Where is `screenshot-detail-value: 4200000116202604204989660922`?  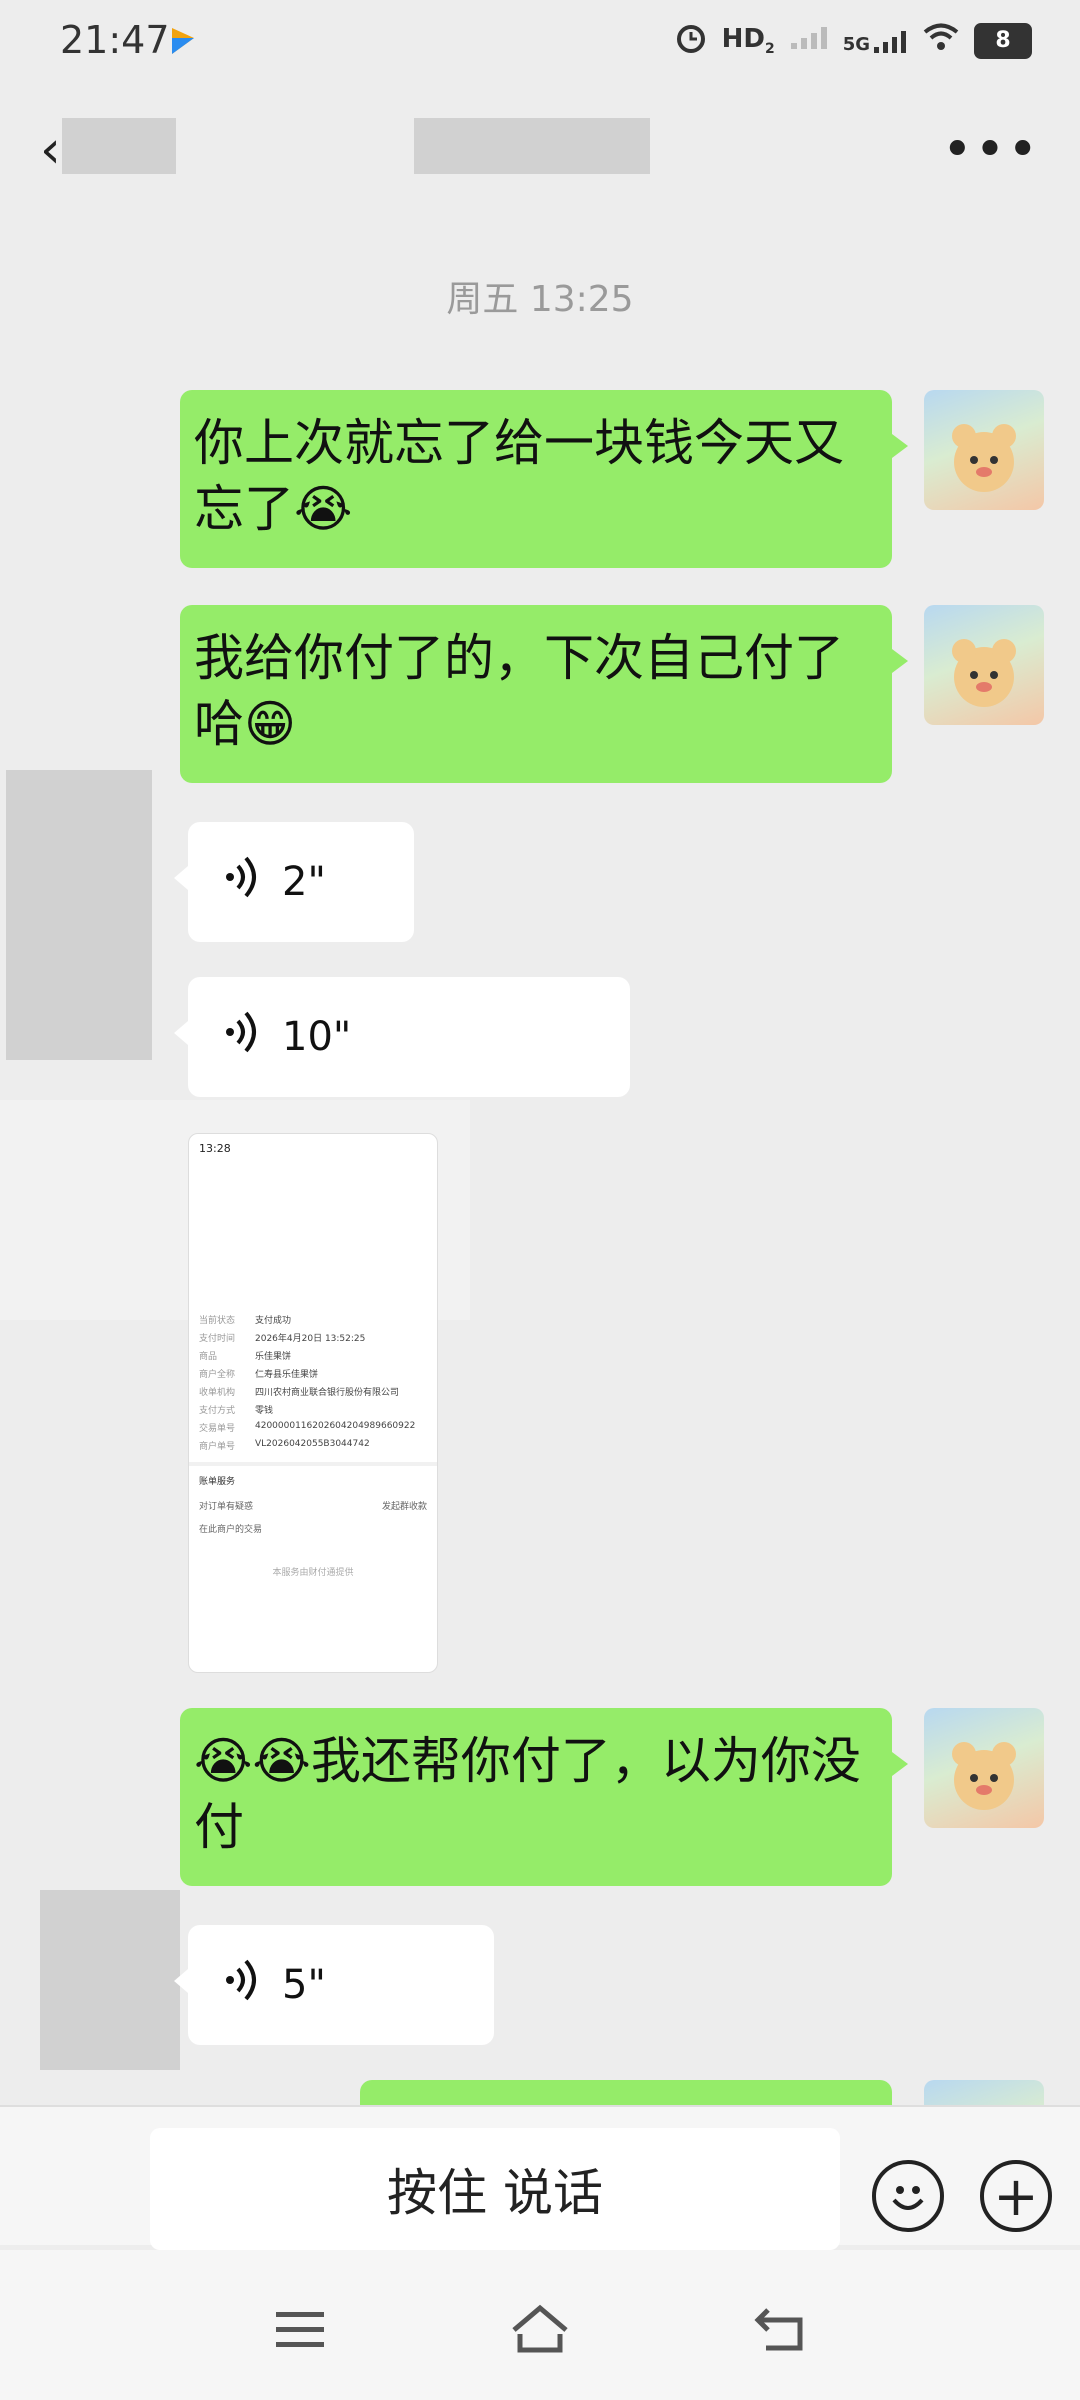
screenshot-detail-value: 4200000116202604204989660922 is located at coordinates (335, 1426).